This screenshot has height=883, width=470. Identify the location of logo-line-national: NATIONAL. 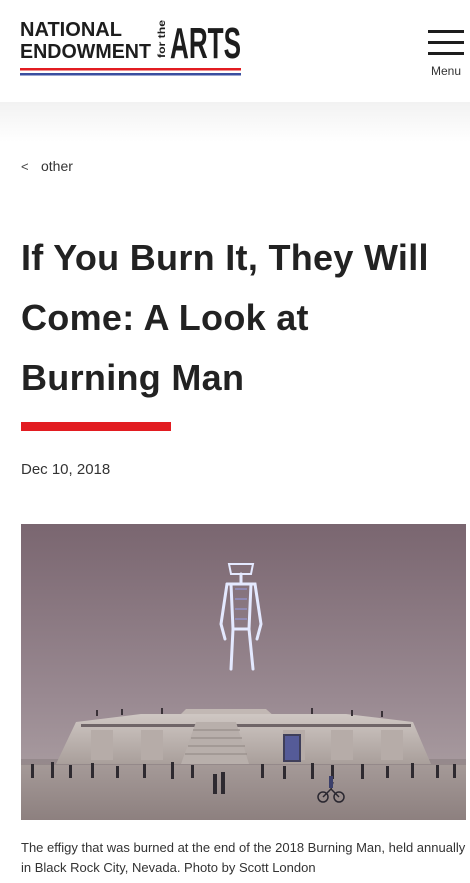
(71, 30).